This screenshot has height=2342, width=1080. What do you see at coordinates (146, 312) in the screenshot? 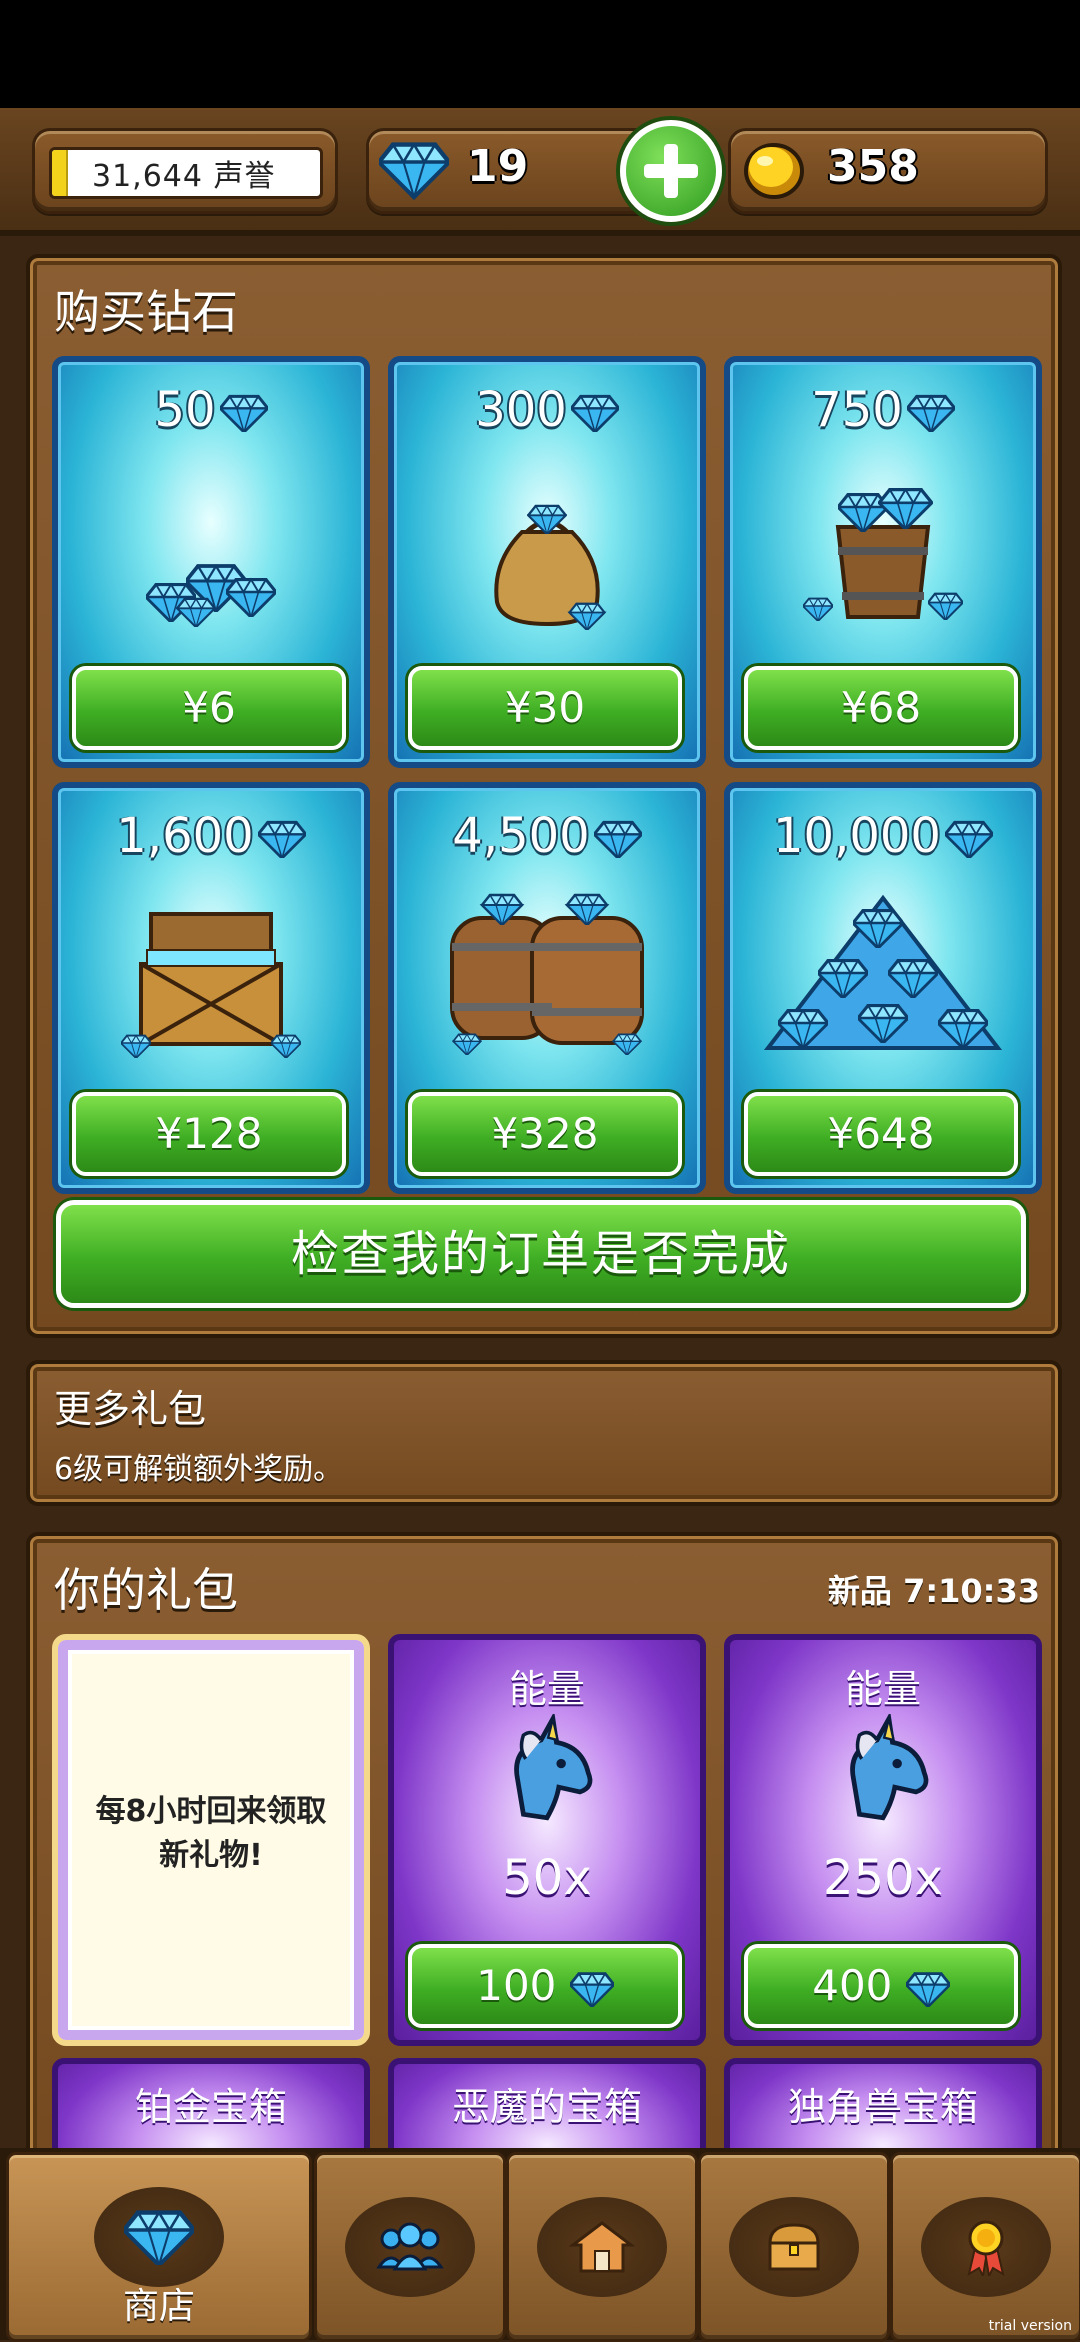
I see `panel-title: 购买钻石` at bounding box center [146, 312].